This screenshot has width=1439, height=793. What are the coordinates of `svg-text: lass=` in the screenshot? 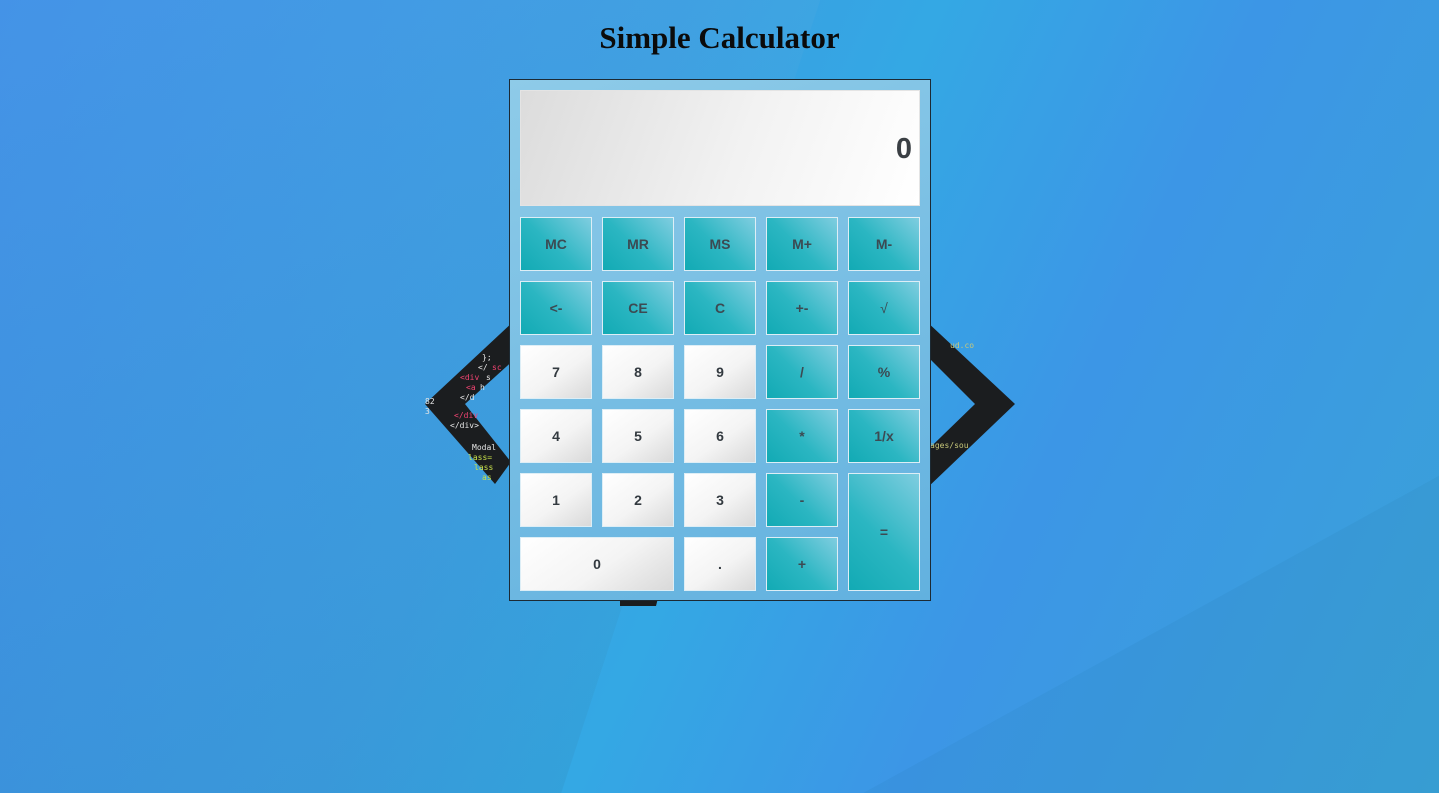 It's located at (480, 457).